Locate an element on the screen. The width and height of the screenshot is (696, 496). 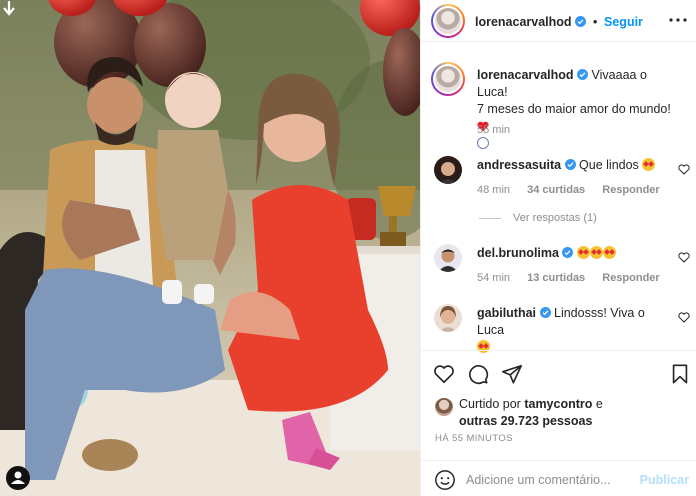
comment-time: 48 min is located at coordinates (493, 190).